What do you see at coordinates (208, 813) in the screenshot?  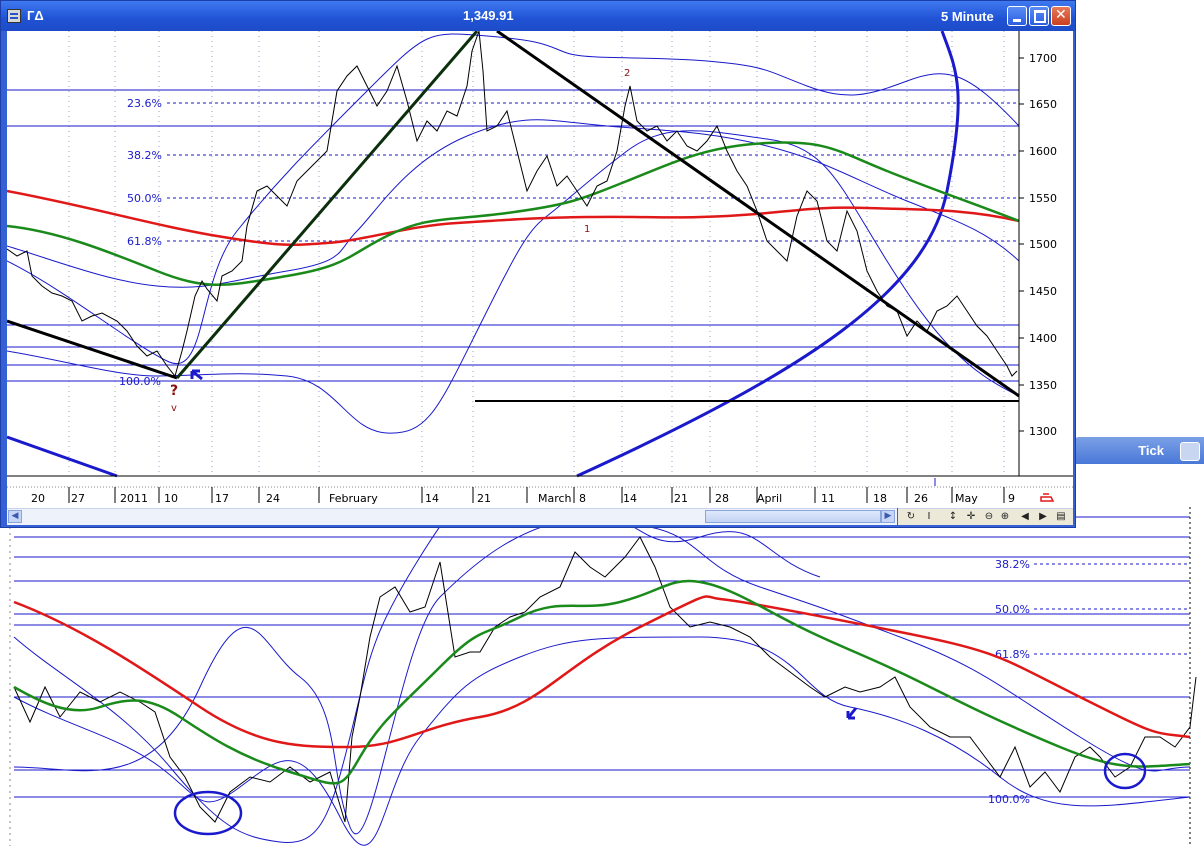 I see `bottom-circle-left` at bounding box center [208, 813].